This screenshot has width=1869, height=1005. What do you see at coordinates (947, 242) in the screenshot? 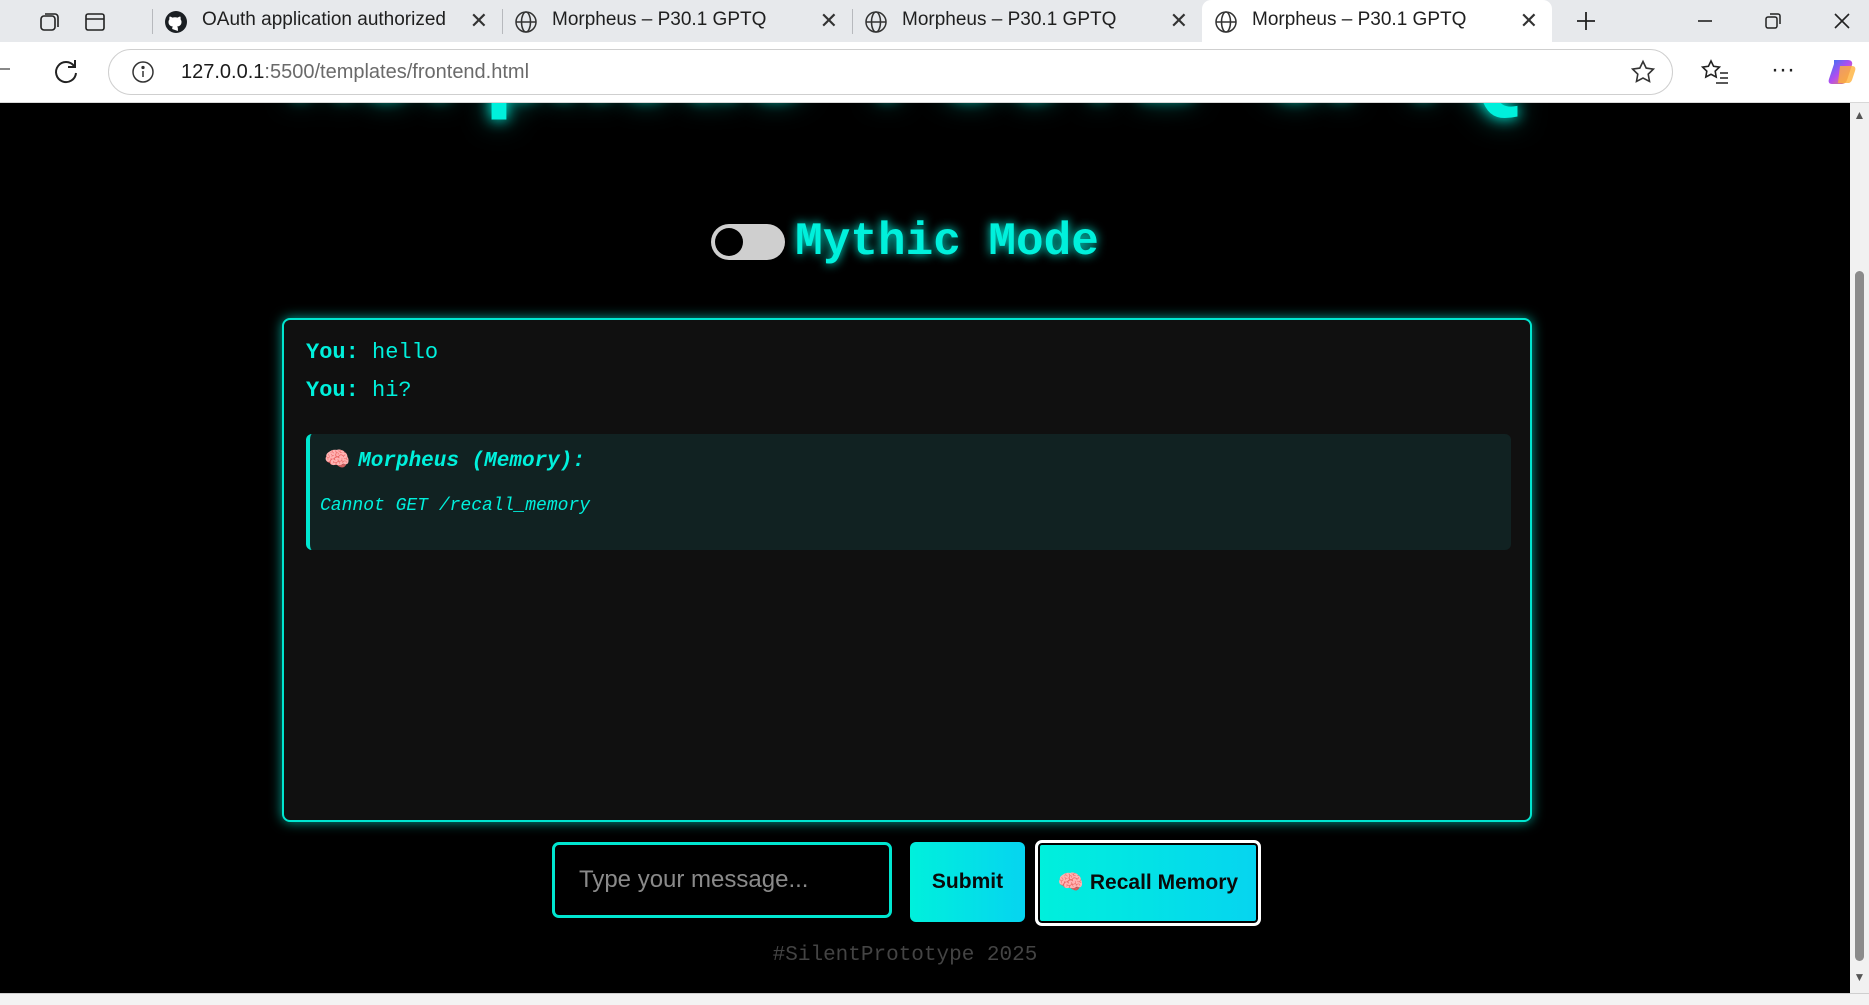
I see `mythic-mode-label: Mythic Mode` at bounding box center [947, 242].